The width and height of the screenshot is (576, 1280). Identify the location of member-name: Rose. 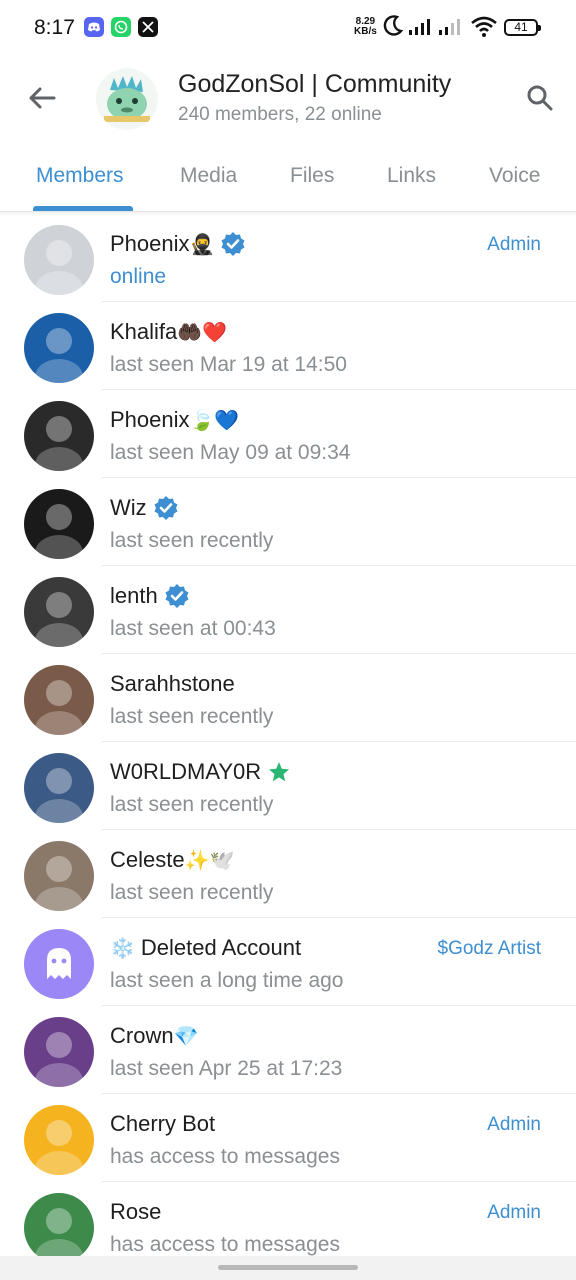
(135, 1212).